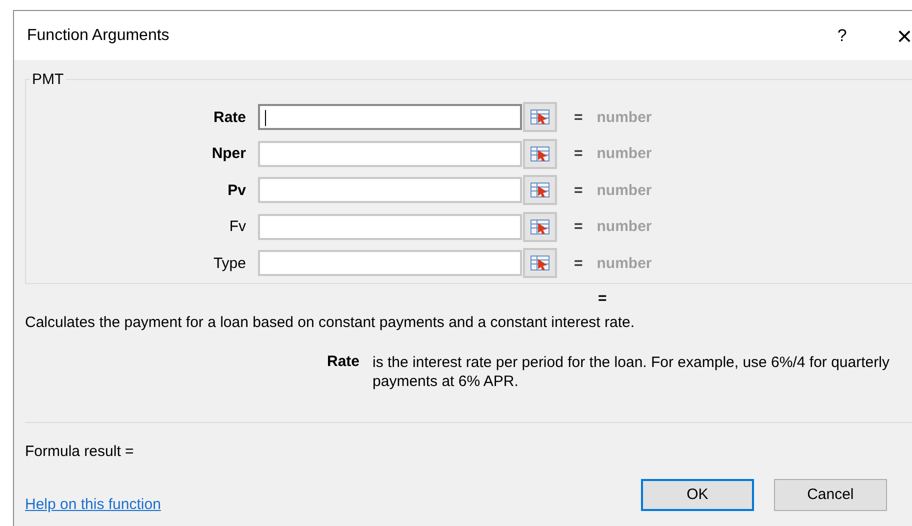 The image size is (912, 526). Describe the element at coordinates (265, 118) in the screenshot. I see `text-cursor` at that location.